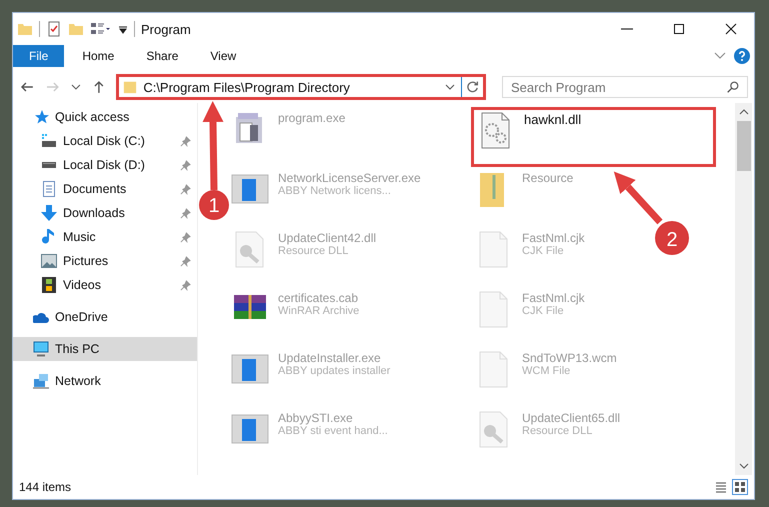  What do you see at coordinates (625, 87) in the screenshot?
I see `search-field: Search Program` at bounding box center [625, 87].